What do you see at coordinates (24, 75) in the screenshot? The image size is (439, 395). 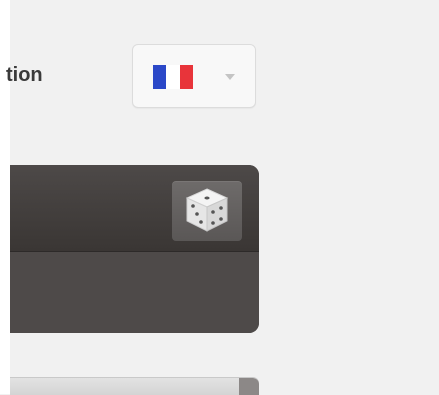 I see `section-title: tion` at bounding box center [24, 75].